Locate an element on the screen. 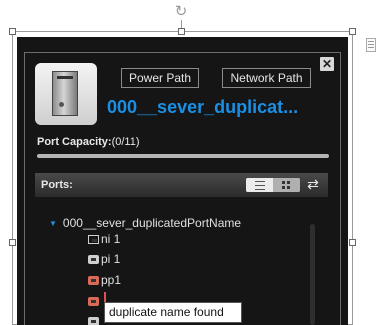 Image resolution: width=376 pixels, height=325 pixels. view-toggle is located at coordinates (273, 185).